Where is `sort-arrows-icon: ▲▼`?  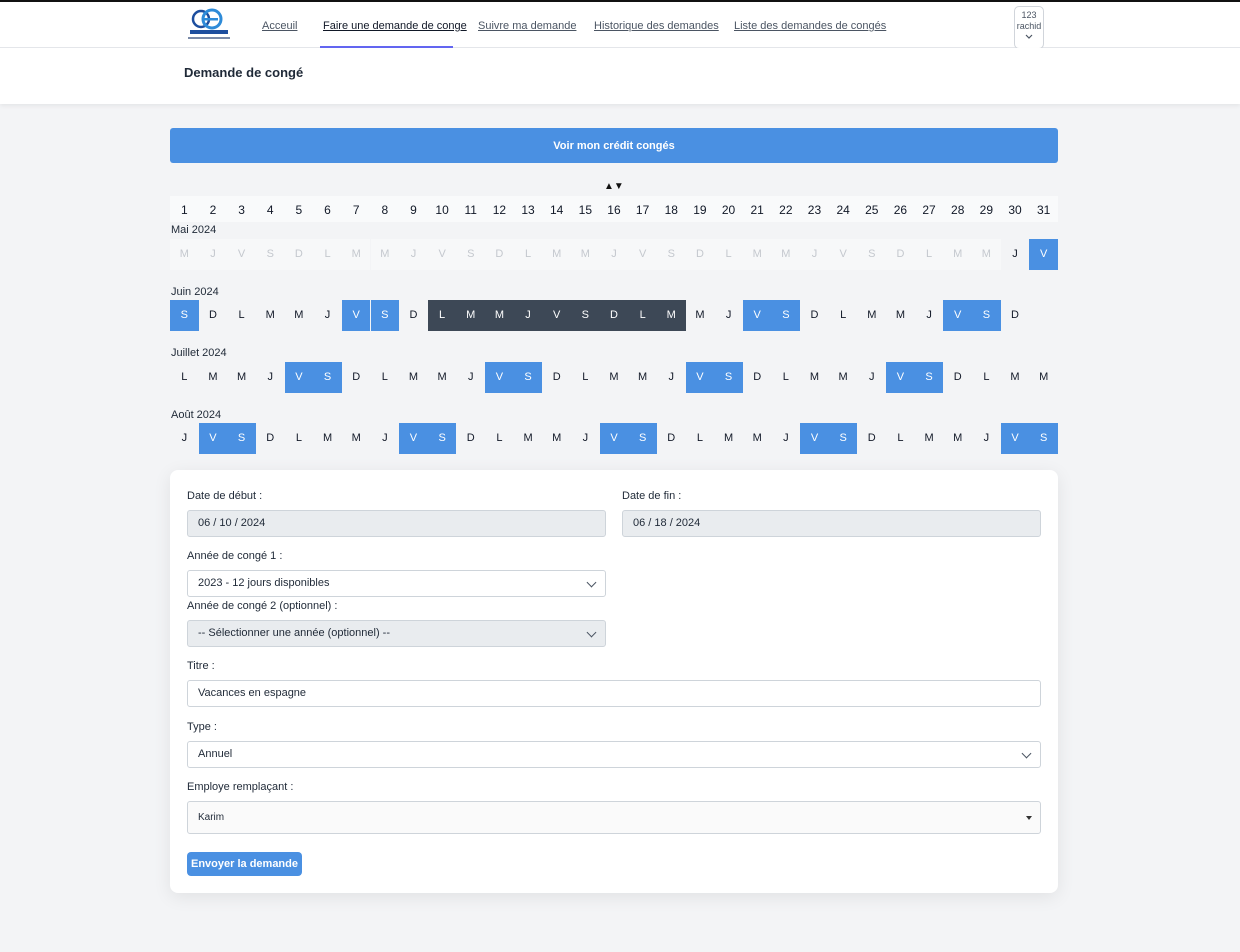
sort-arrows-icon: ▲▼ is located at coordinates (614, 186).